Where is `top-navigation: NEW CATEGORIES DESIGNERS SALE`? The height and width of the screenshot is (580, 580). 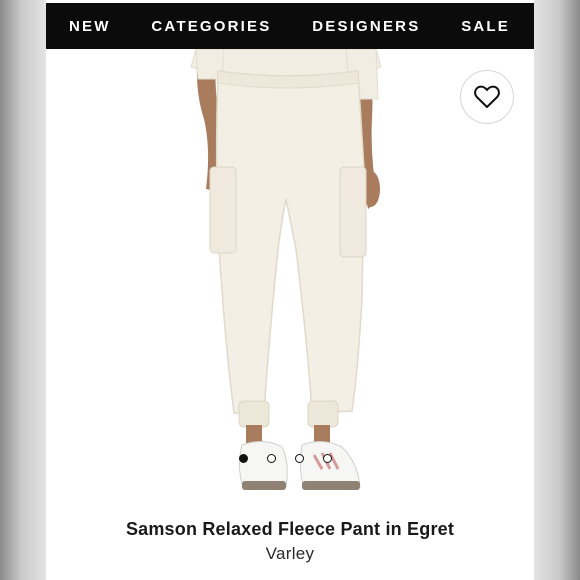
top-navigation: NEW CATEGORIES DESIGNERS SALE is located at coordinates (290, 26).